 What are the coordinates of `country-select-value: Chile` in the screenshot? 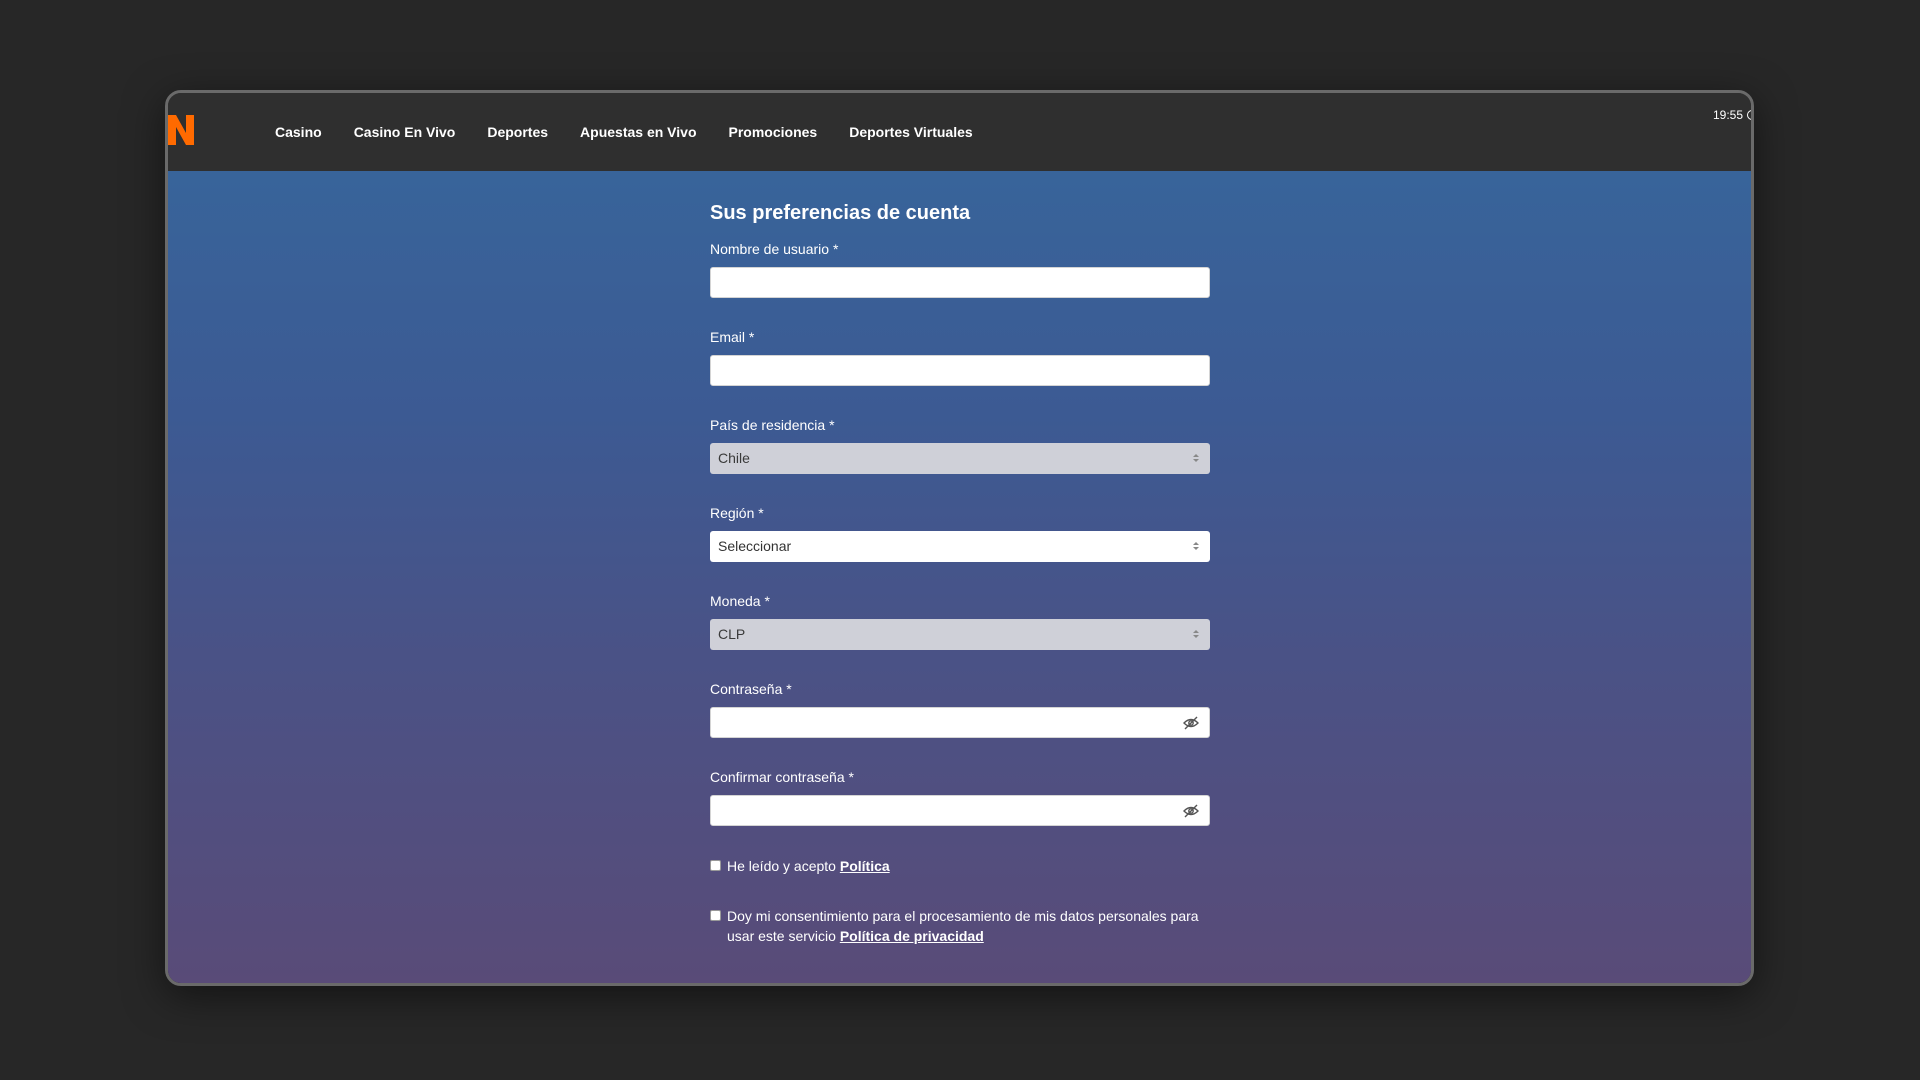 It's located at (734, 458).